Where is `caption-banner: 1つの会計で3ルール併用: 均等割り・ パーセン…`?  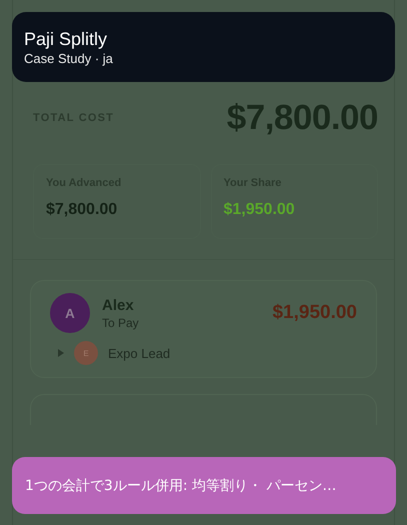 caption-banner: 1つの会計で3ルール併用: 均等割り・ パーセン… is located at coordinates (204, 485).